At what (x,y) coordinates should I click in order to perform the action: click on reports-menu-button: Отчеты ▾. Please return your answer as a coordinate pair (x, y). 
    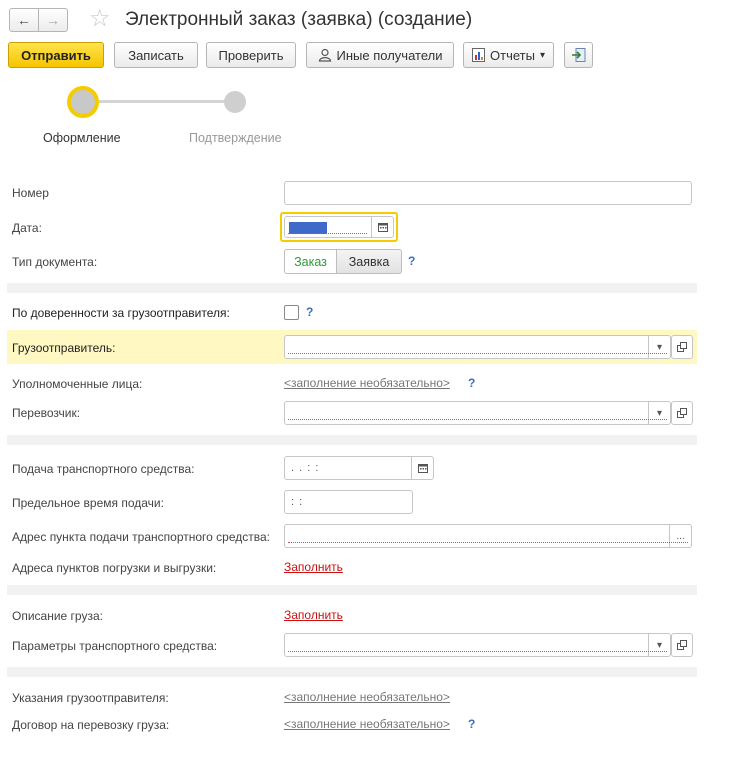
    Looking at the image, I should click on (508, 55).